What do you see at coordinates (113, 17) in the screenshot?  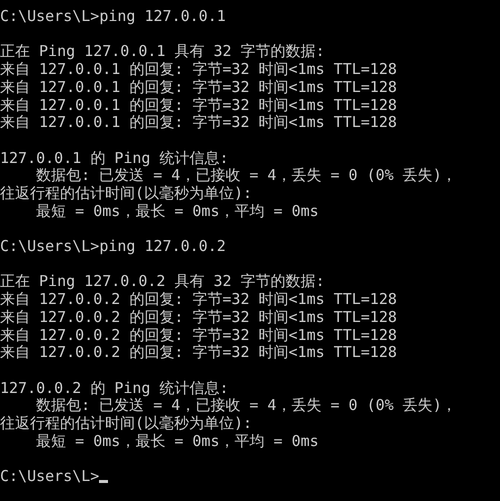 I see `console-line: C:\Users\L>ping 127.0.0.1` at bounding box center [113, 17].